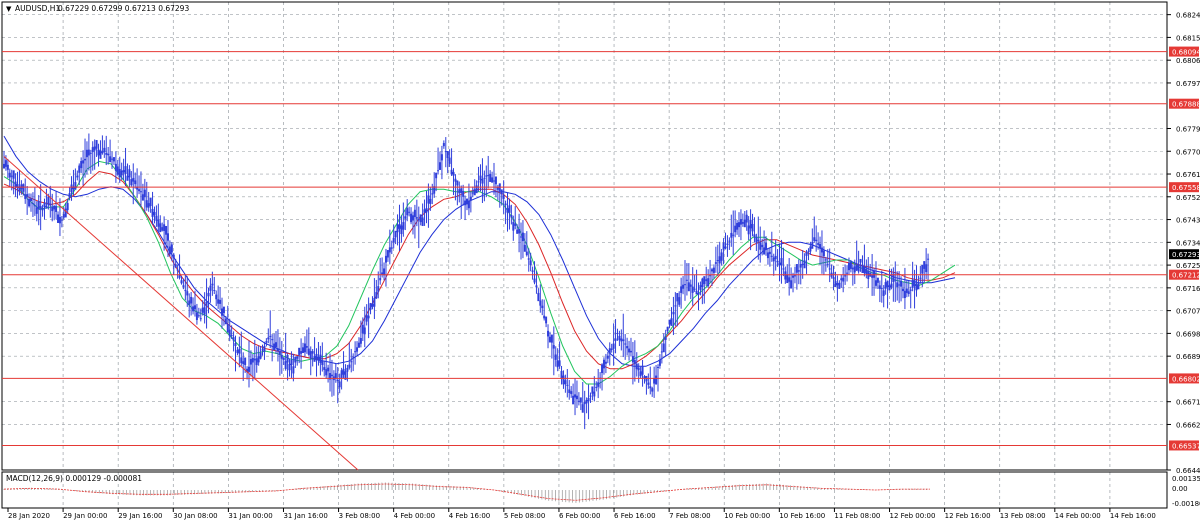 Image resolution: width=1200 pixels, height=528 pixels. What do you see at coordinates (1023, 516) in the screenshot?
I see `x-tick-label: 13 Feb 08:00` at bounding box center [1023, 516].